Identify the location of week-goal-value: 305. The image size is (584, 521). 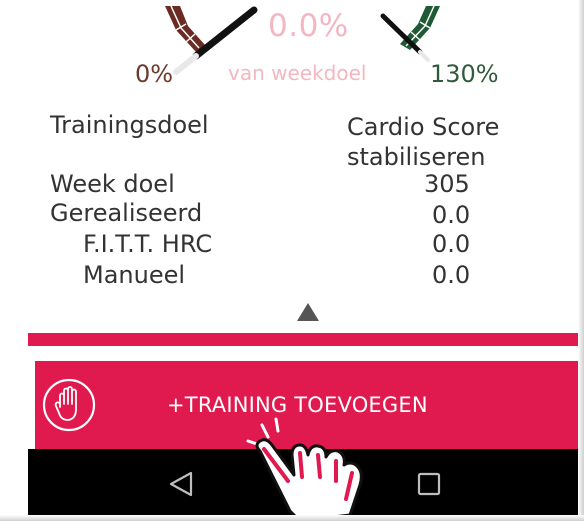
(447, 184).